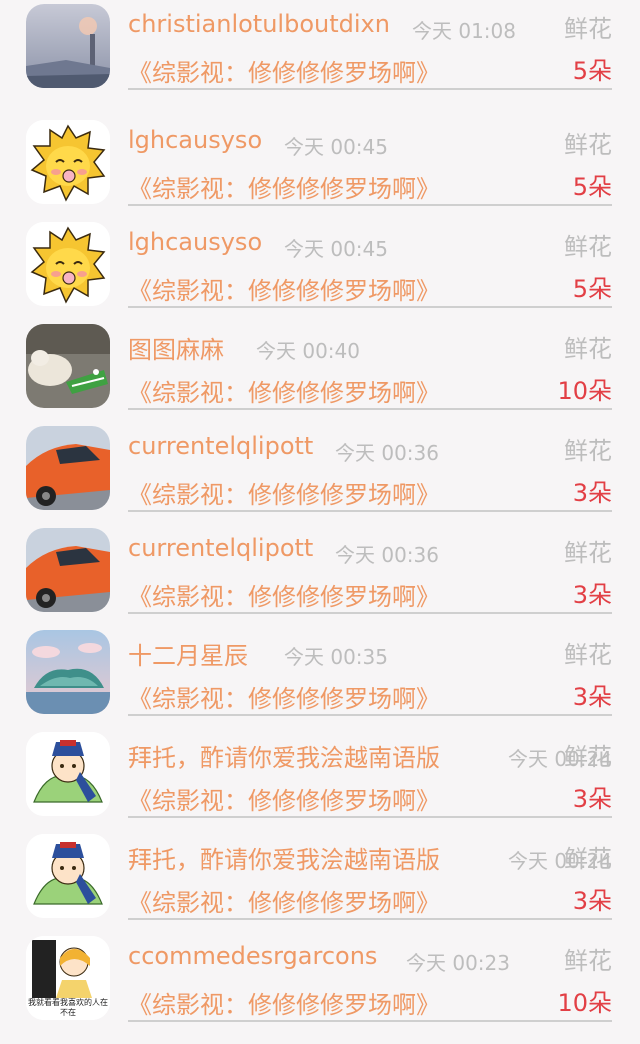  I want to click on timestamp: 今天 00:35, so click(336, 657).